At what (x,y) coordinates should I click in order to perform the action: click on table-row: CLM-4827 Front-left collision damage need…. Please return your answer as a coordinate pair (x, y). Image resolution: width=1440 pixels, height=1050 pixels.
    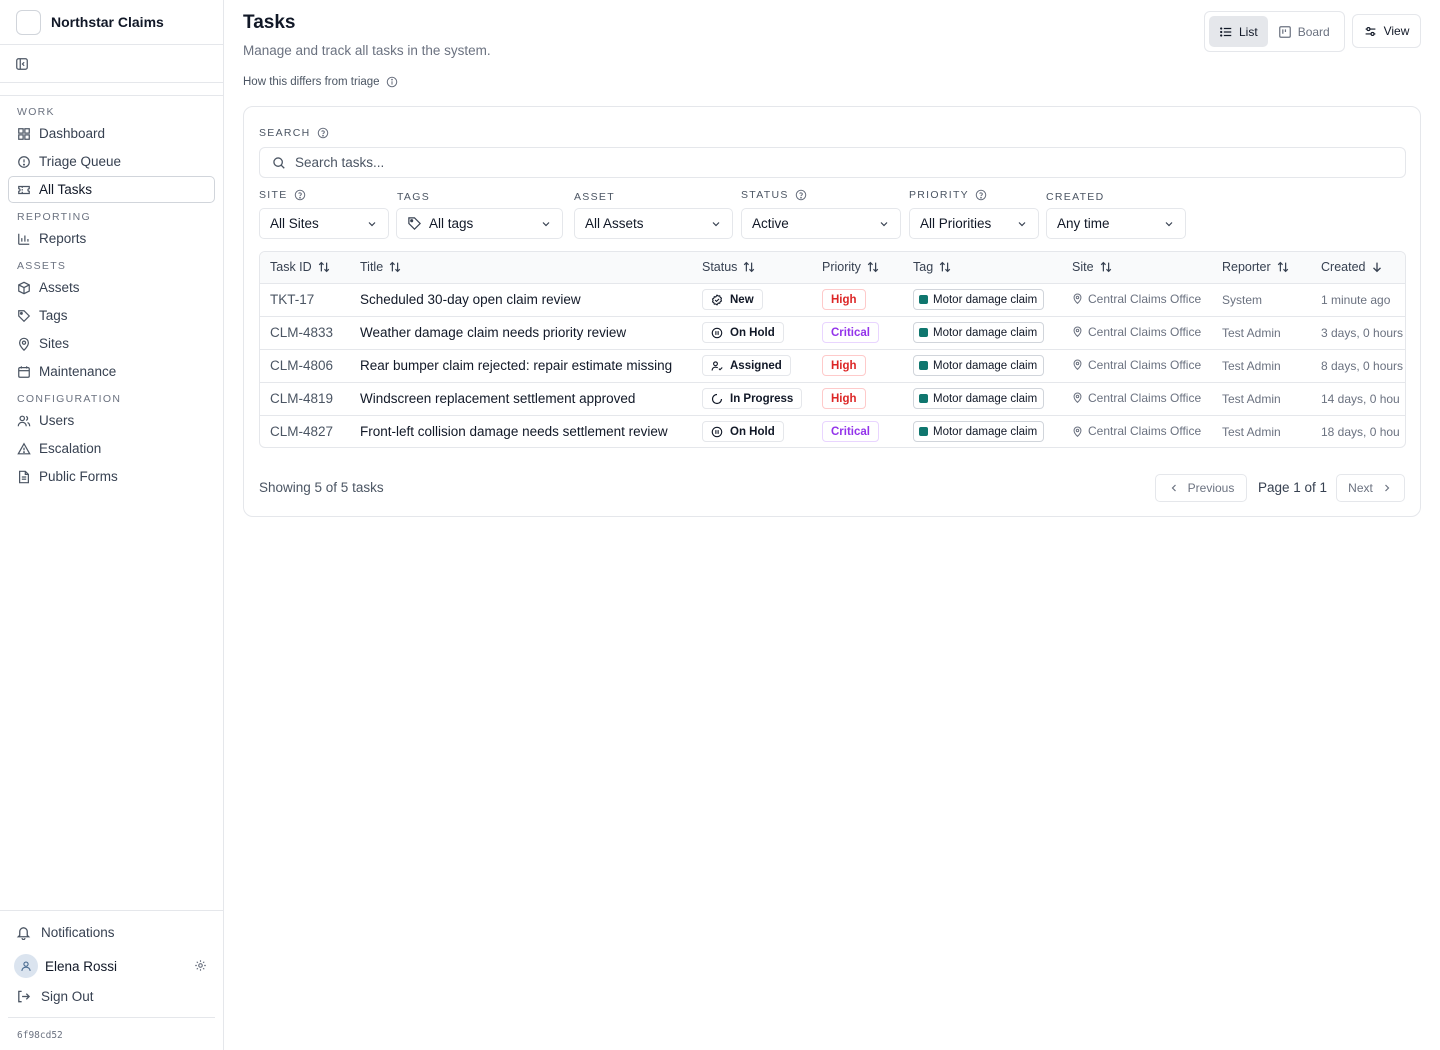
    Looking at the image, I should click on (832, 431).